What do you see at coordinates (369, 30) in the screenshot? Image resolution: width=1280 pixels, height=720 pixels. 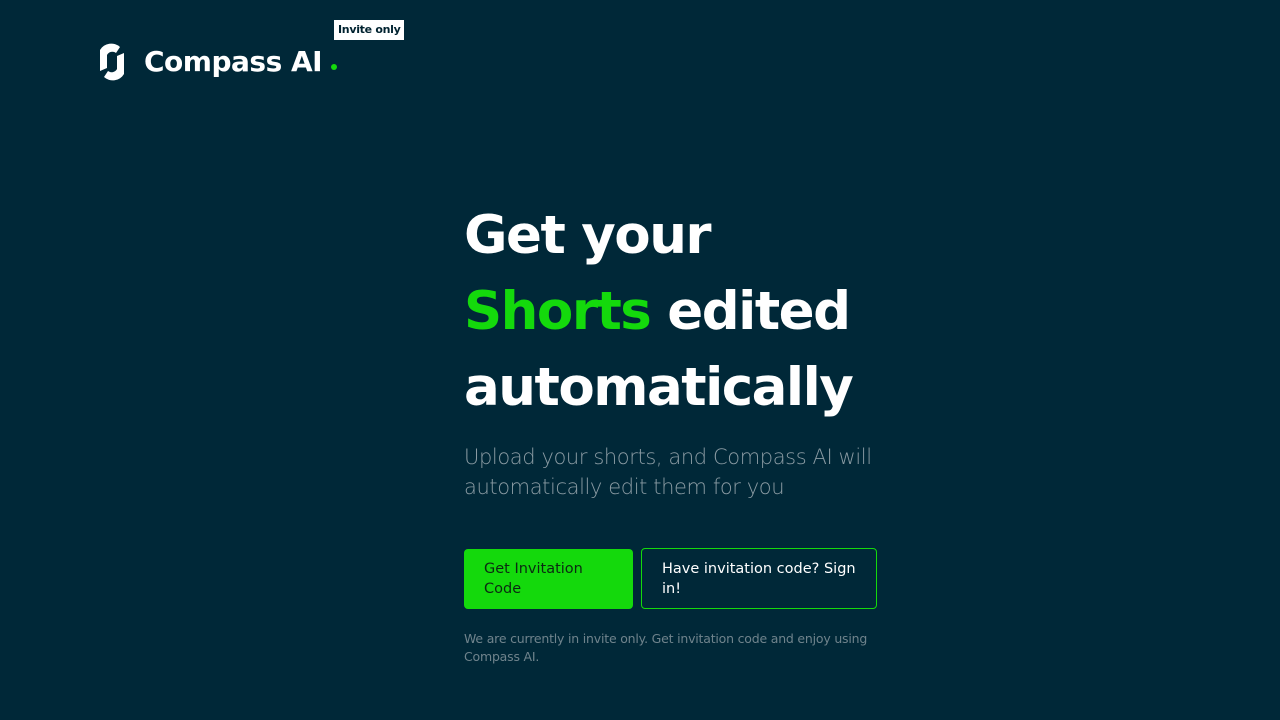 I see `invite-only-badge: Invite only` at bounding box center [369, 30].